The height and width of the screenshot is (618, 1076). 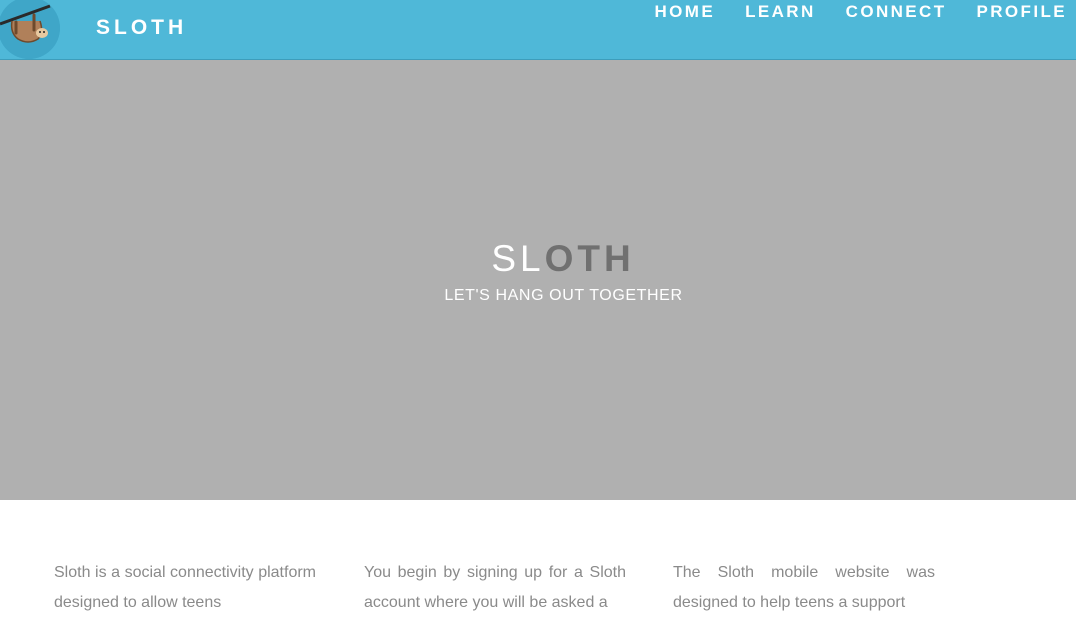 What do you see at coordinates (538, 30) in the screenshot?
I see `top-navbar: SLOTH HOME LEARN CONNECT PROFILE` at bounding box center [538, 30].